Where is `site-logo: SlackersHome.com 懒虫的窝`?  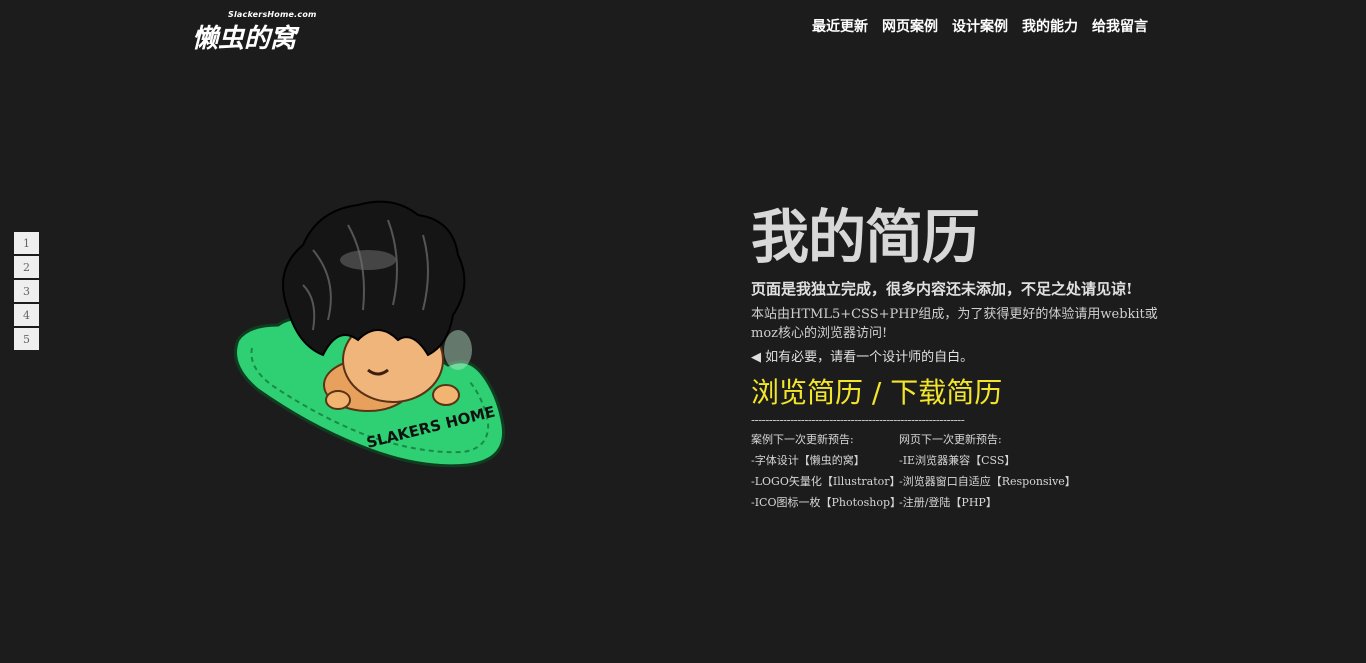
site-logo: SlackersHome.com 懒虫的窝 is located at coordinates (257, 32).